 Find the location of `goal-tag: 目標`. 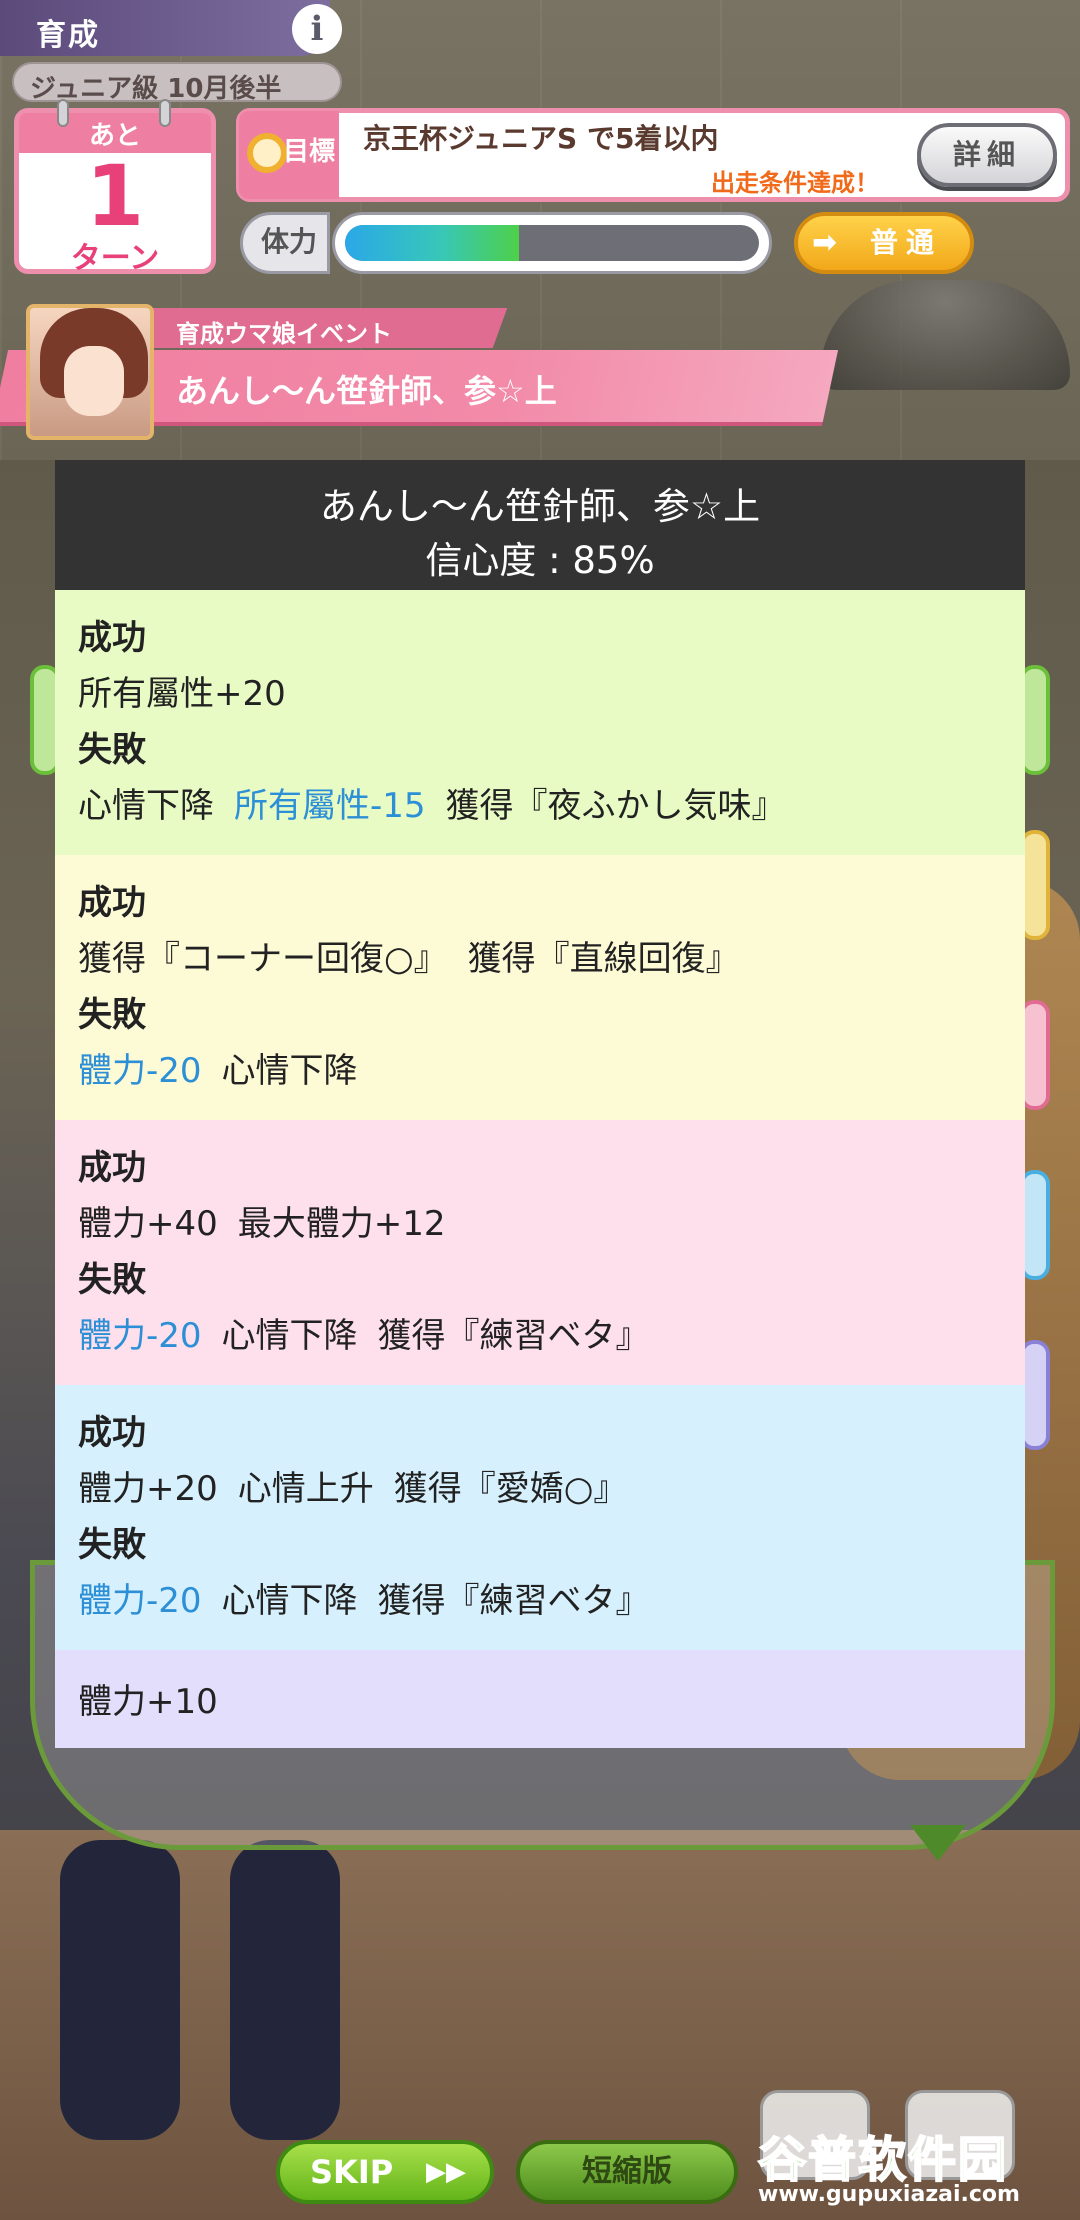

goal-tag: 目標 is located at coordinates (289, 155).